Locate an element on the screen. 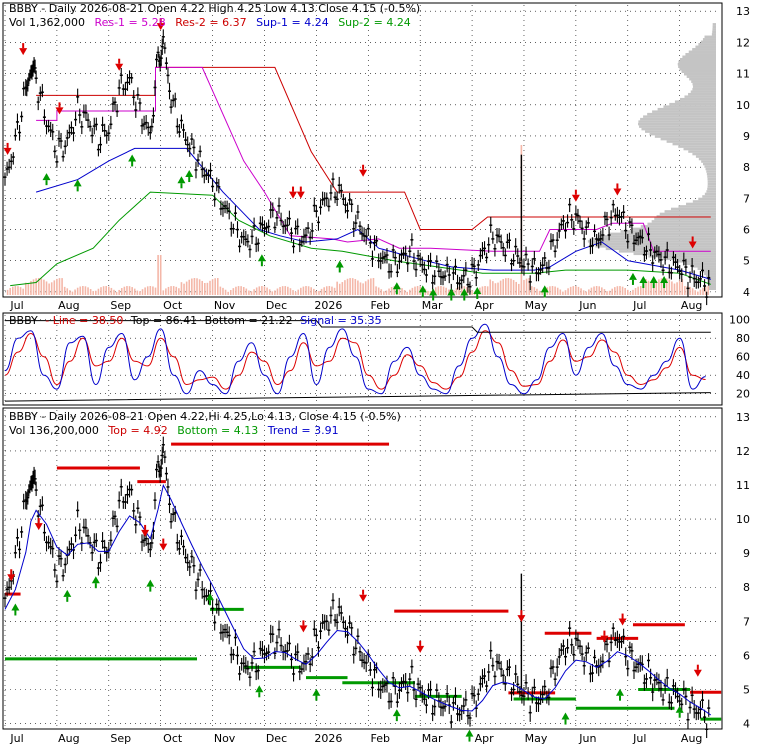  y-tick-label: 20 is located at coordinates (743, 394).